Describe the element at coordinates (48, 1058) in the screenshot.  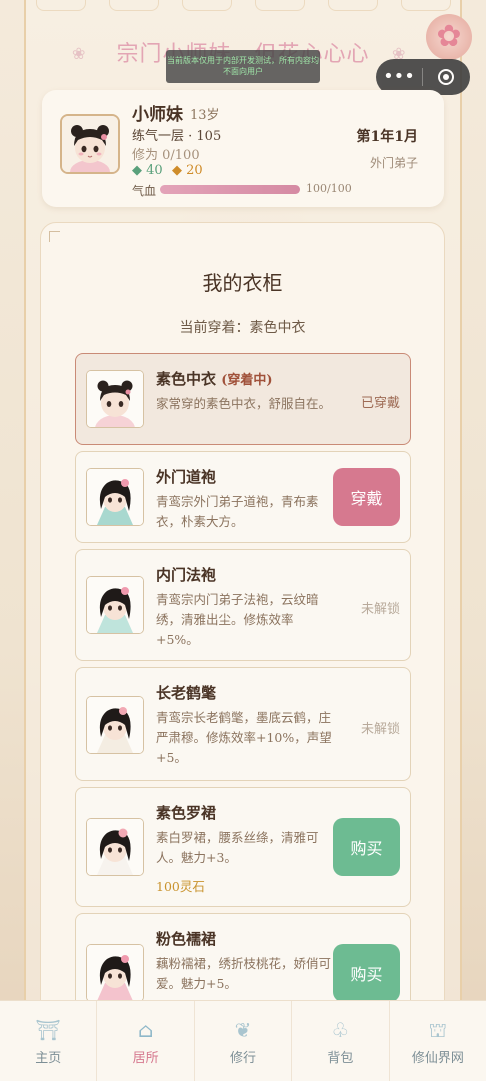
I see `tab-label: 主页` at that location.